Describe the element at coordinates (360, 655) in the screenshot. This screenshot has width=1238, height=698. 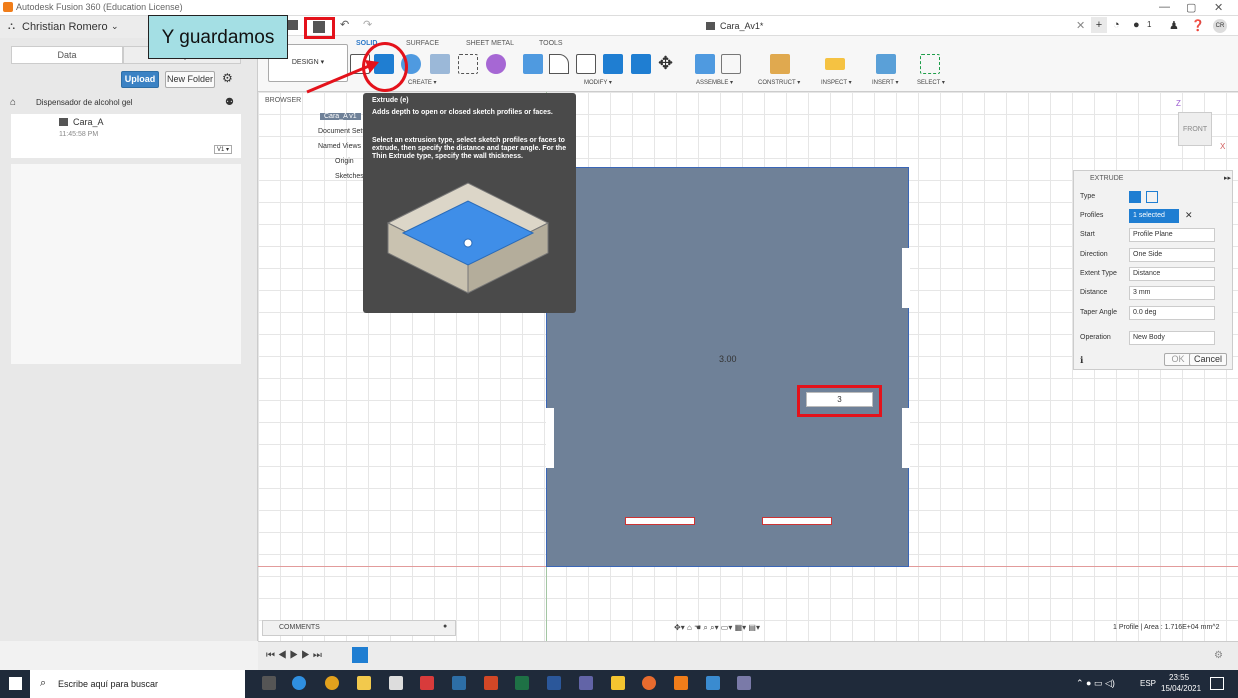
I see `sketch-timeline-icon` at that location.